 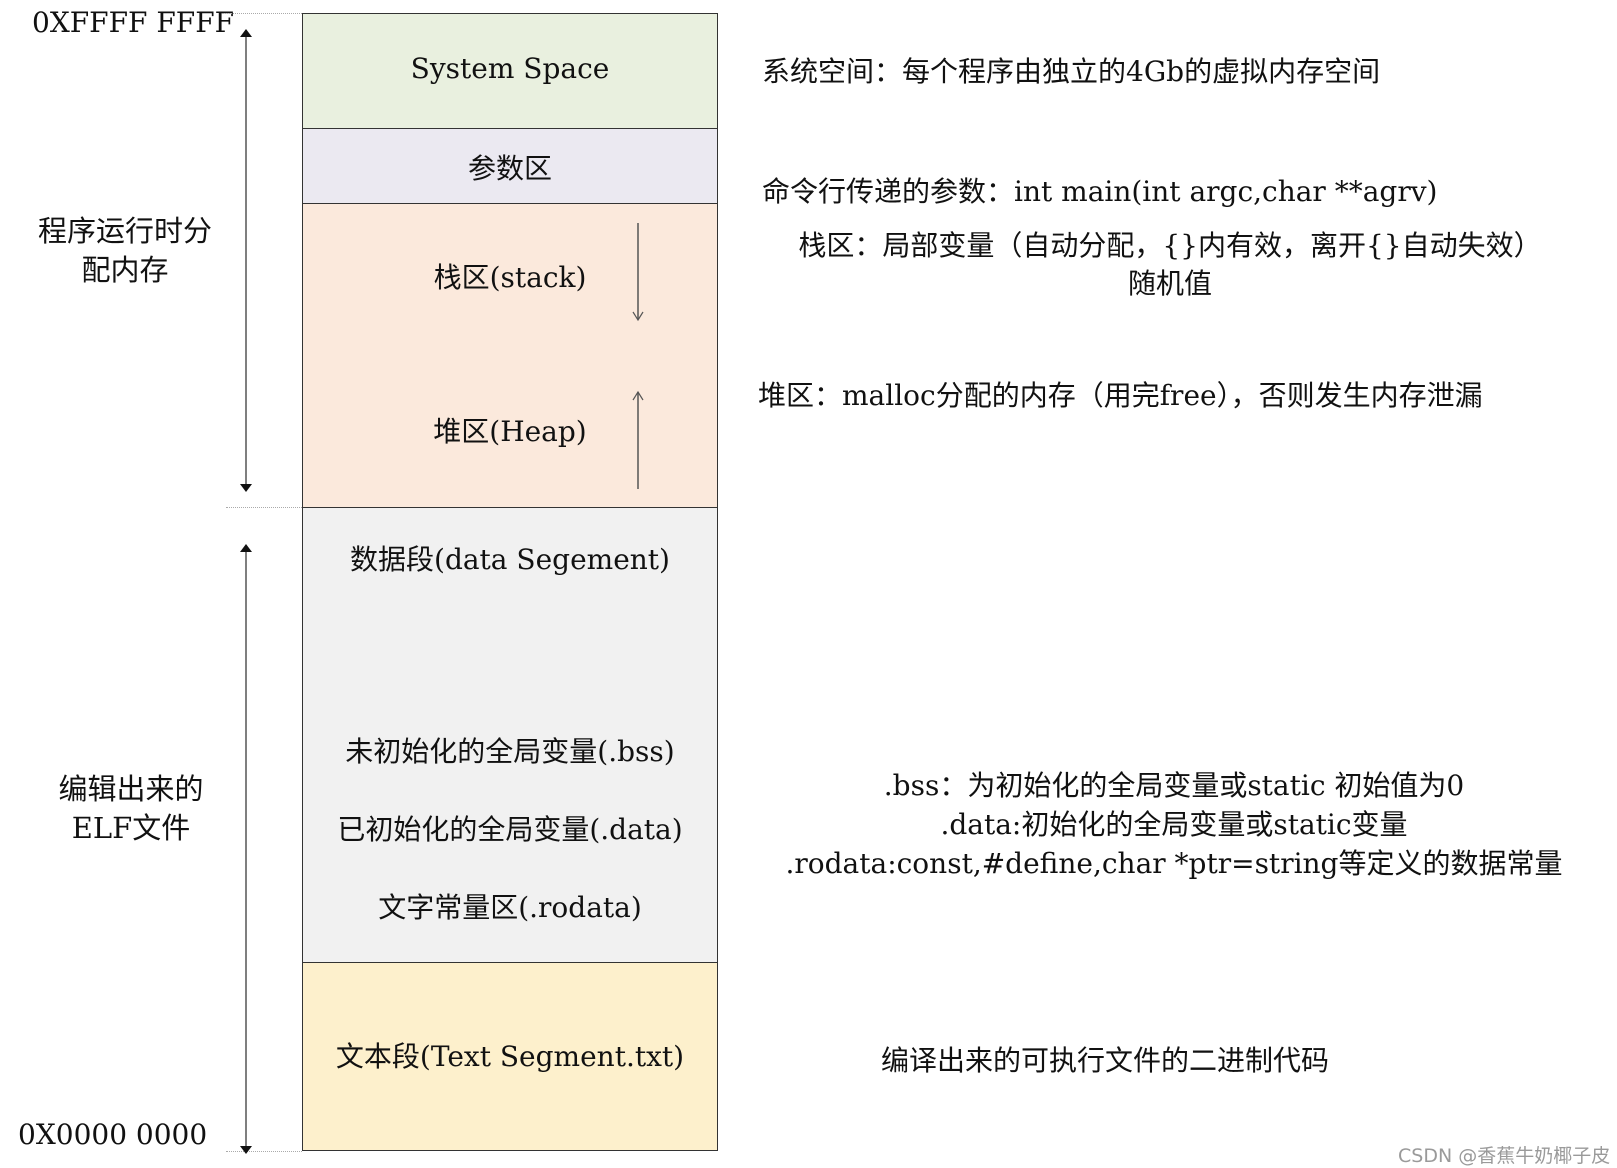 I want to click on description-stack-line2: 随机值, so click(x=1169, y=283).